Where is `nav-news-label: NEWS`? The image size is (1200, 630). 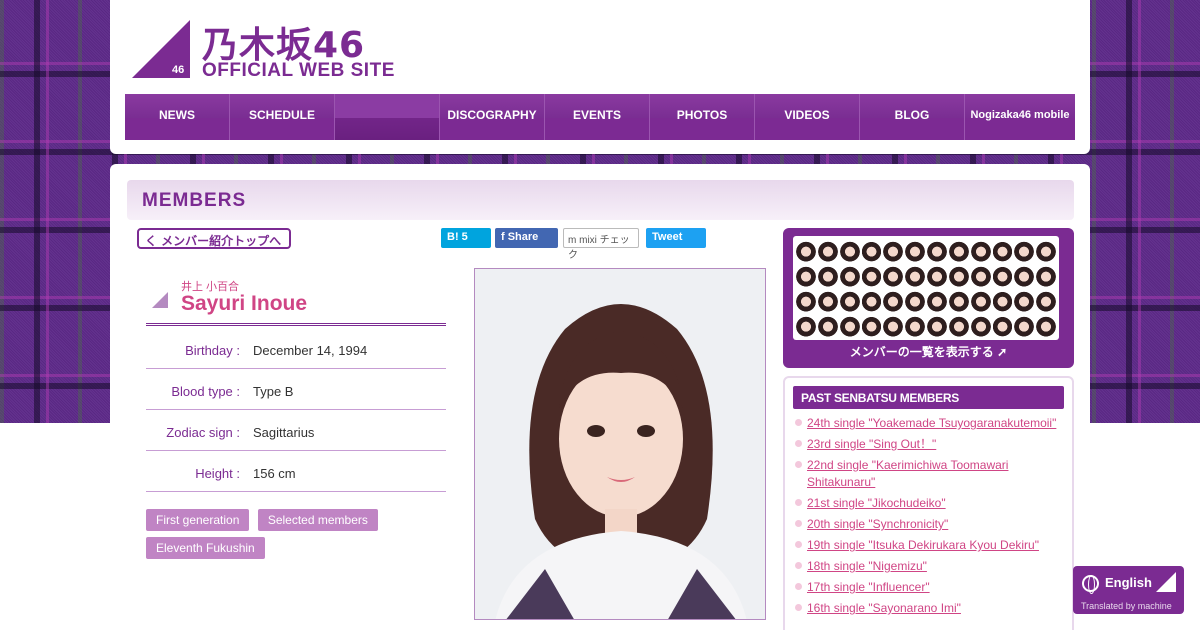 nav-news-label: NEWS is located at coordinates (177, 115).